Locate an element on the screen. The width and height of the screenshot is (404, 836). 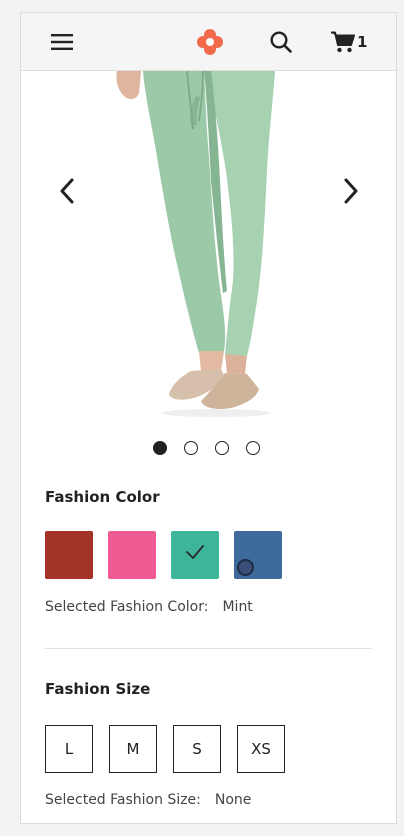
selected-size-line: Selected Fashion Size: None is located at coordinates (148, 800).